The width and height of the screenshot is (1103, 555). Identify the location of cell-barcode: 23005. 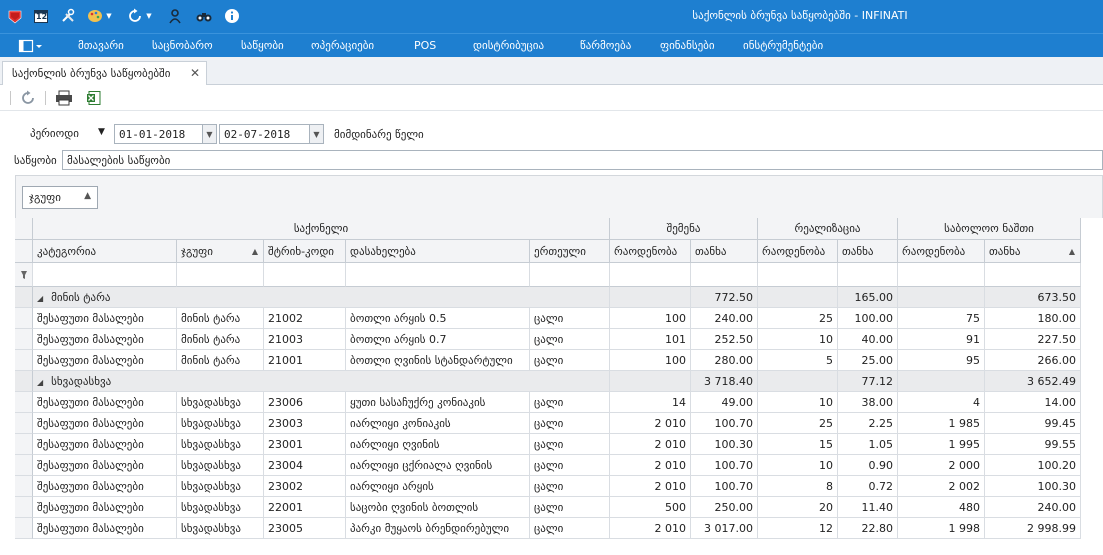
(305, 528).